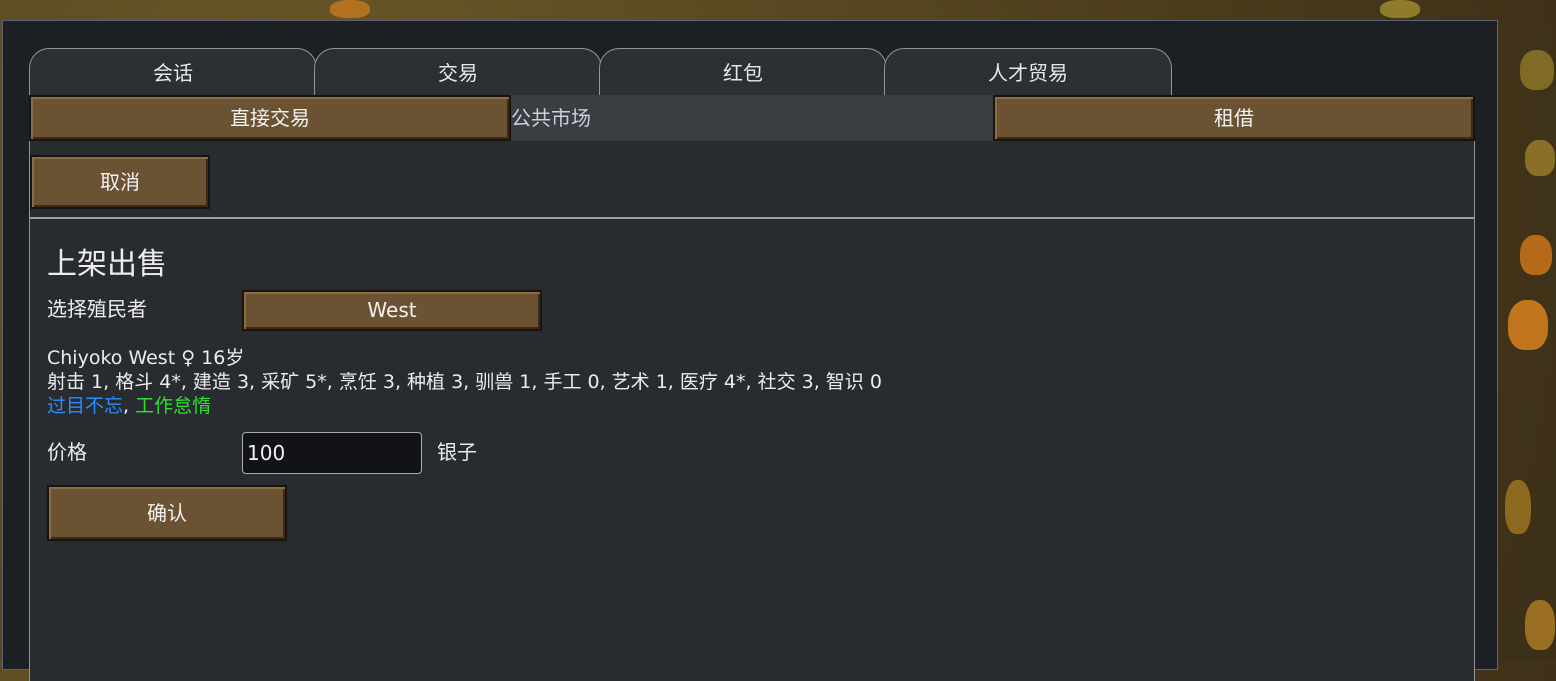  I want to click on select-colonist-label: 选择殖民者, so click(97, 309).